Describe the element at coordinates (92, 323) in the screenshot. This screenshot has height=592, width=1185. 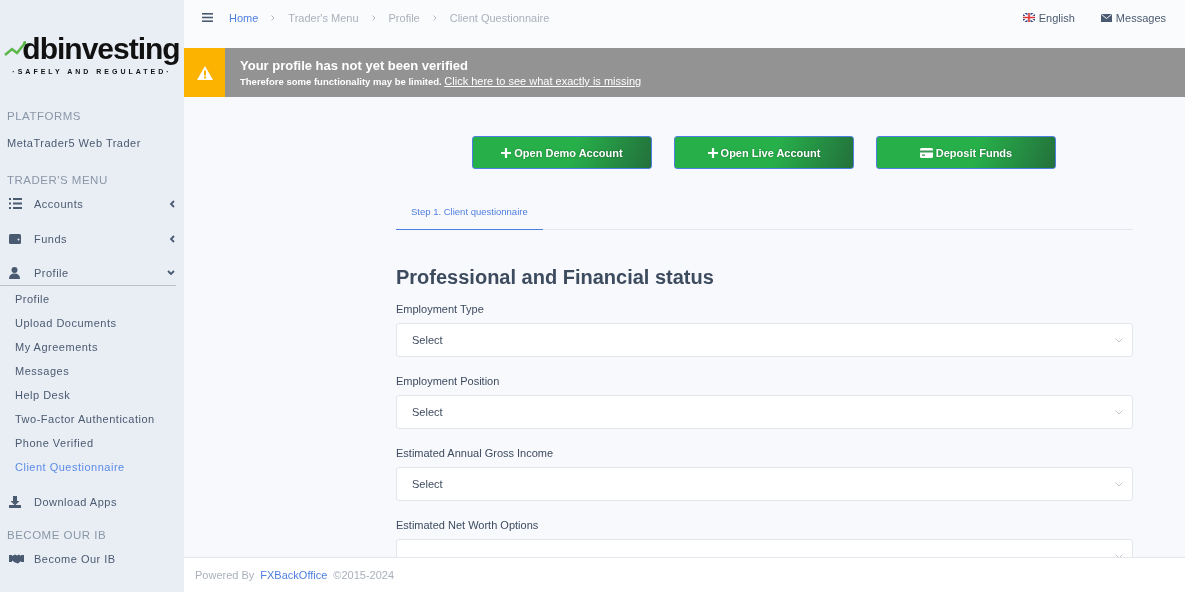
I see `sidebar-subitem: Upload Documents` at that location.